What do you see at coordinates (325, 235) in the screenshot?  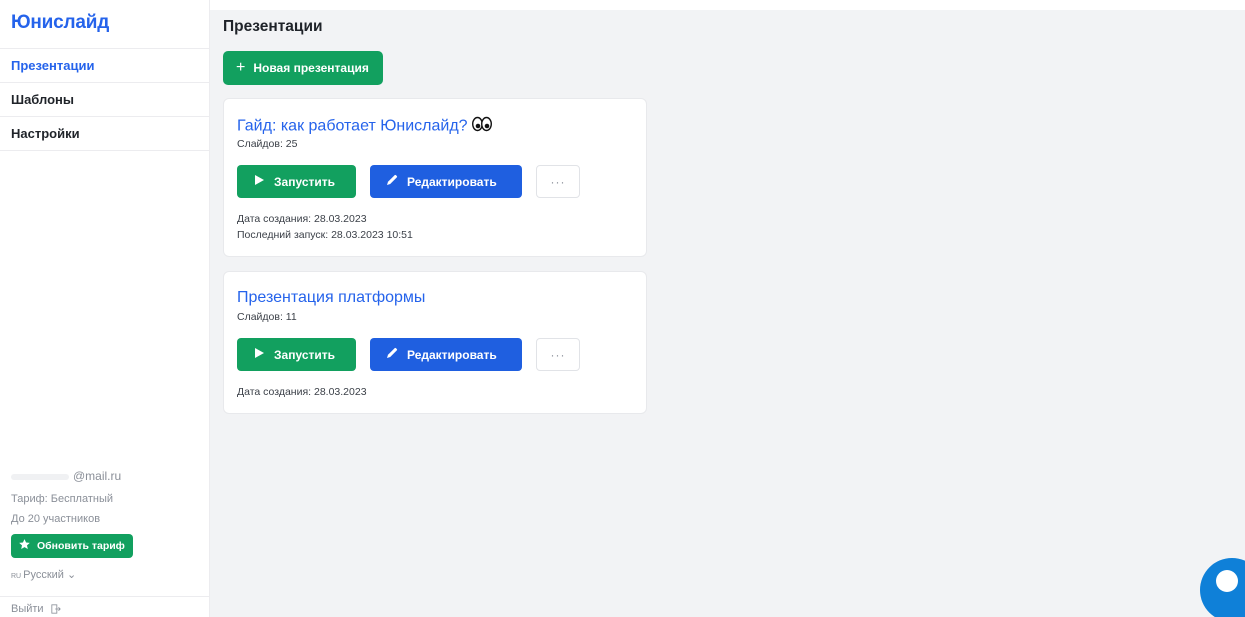 I see `last-launch: Последний запуск: 28.03.2023 10:51` at bounding box center [325, 235].